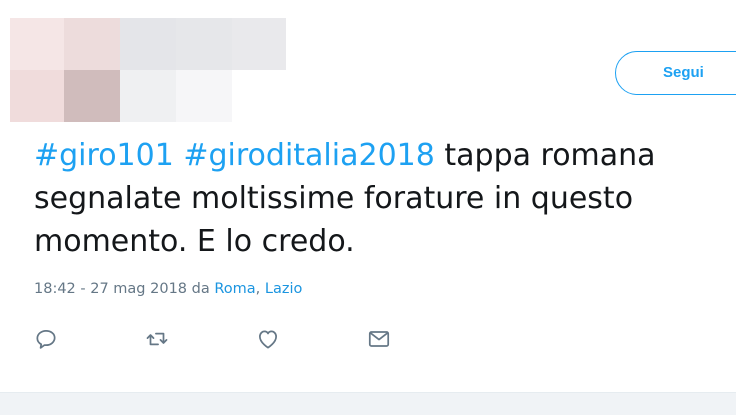 Image resolution: width=736 pixels, height=415 pixels. I want to click on tweet-text-line-3: momento. E lo credo., so click(194, 241).